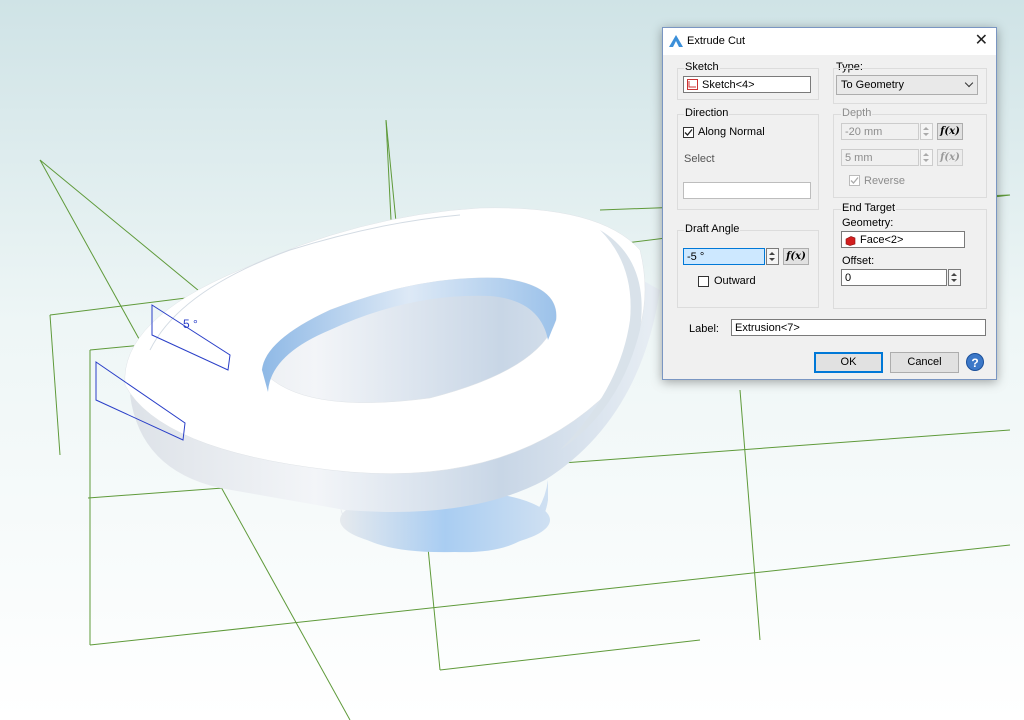  What do you see at coordinates (676, 41) in the screenshot?
I see `app-logo-icon` at bounding box center [676, 41].